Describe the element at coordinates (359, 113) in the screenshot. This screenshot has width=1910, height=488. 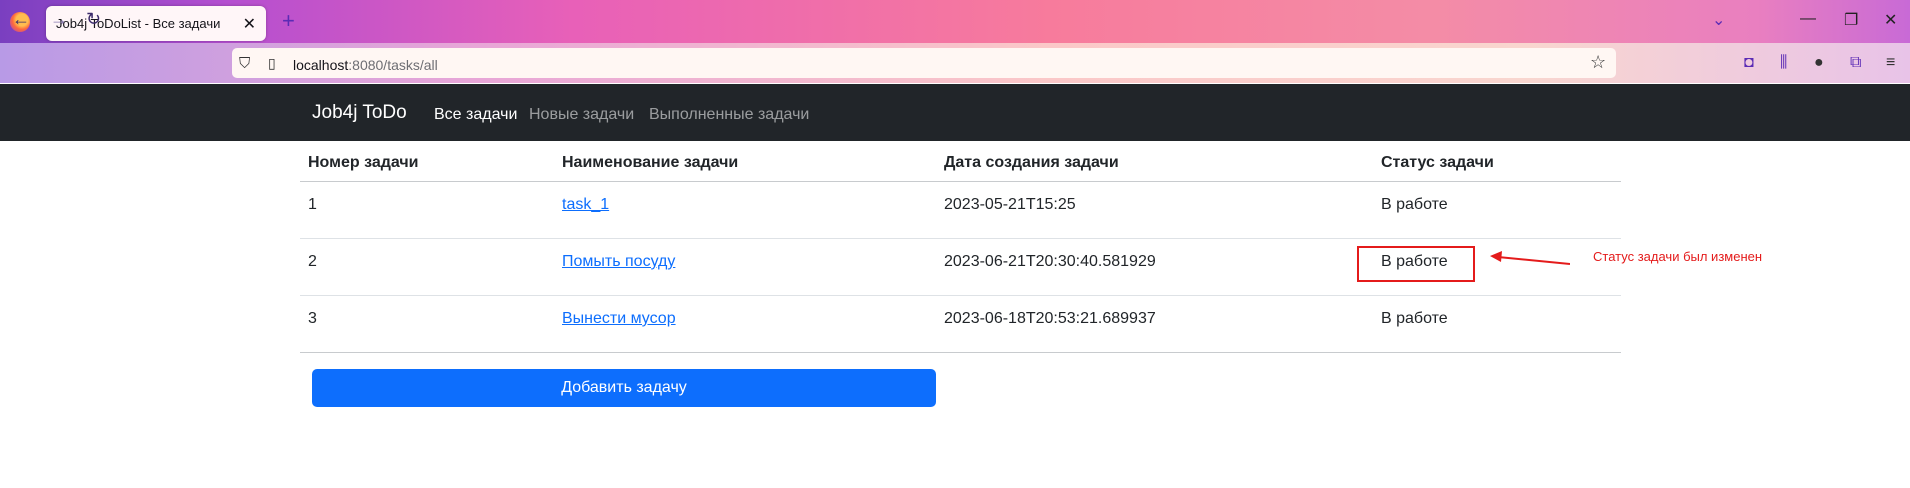
I see `brand-link: Job4j ToDo` at that location.